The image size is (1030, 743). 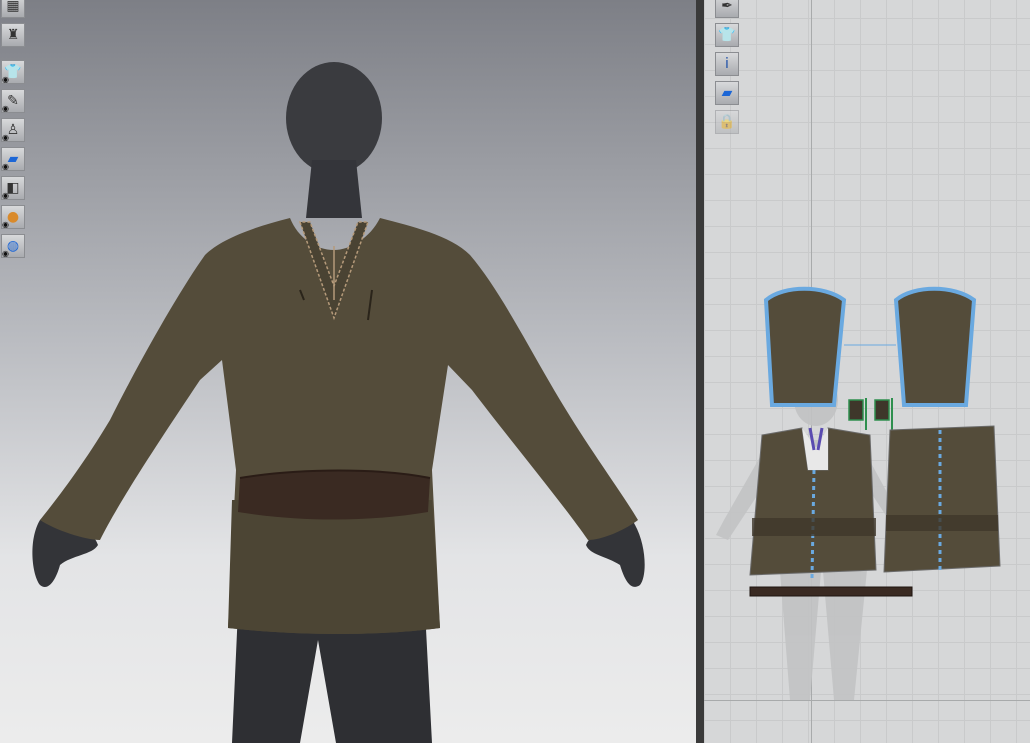 I want to click on sleeve-pattern-right, so click(x=935, y=346).